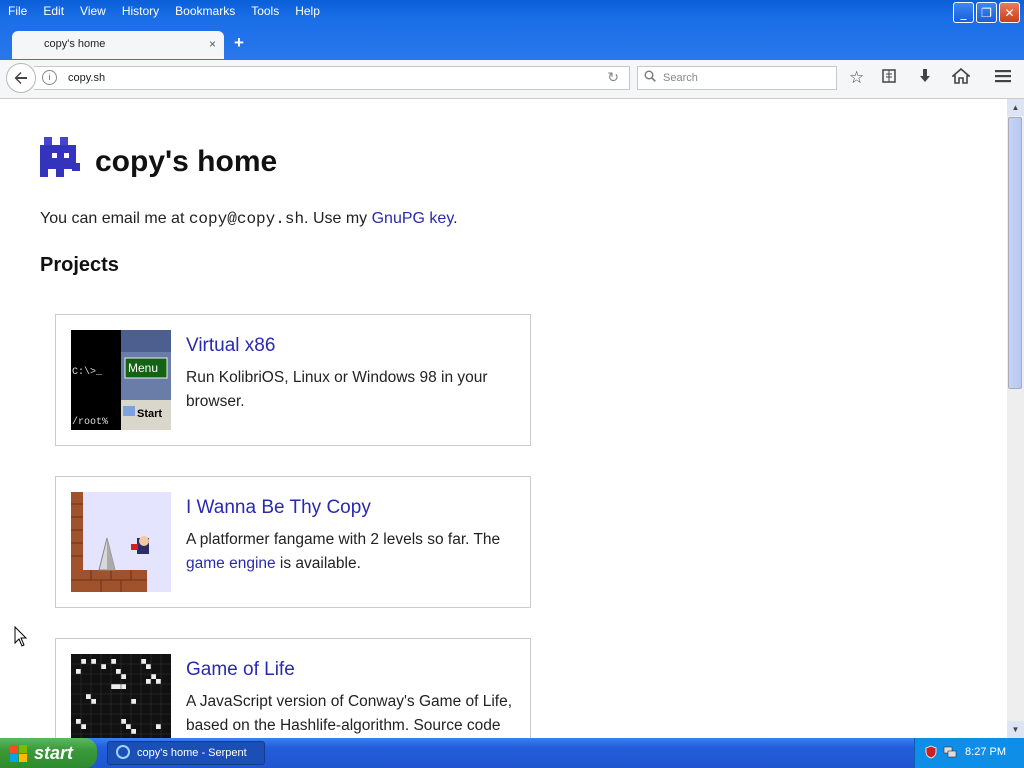  What do you see at coordinates (332, 78) in the screenshot?
I see `url-bar: i copy.sh ↻` at bounding box center [332, 78].